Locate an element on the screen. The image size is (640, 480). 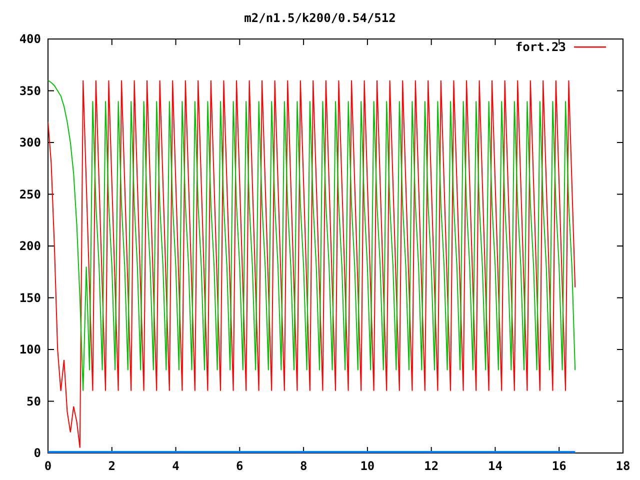
axis-tick-label: 250 is located at coordinates (30, 194).